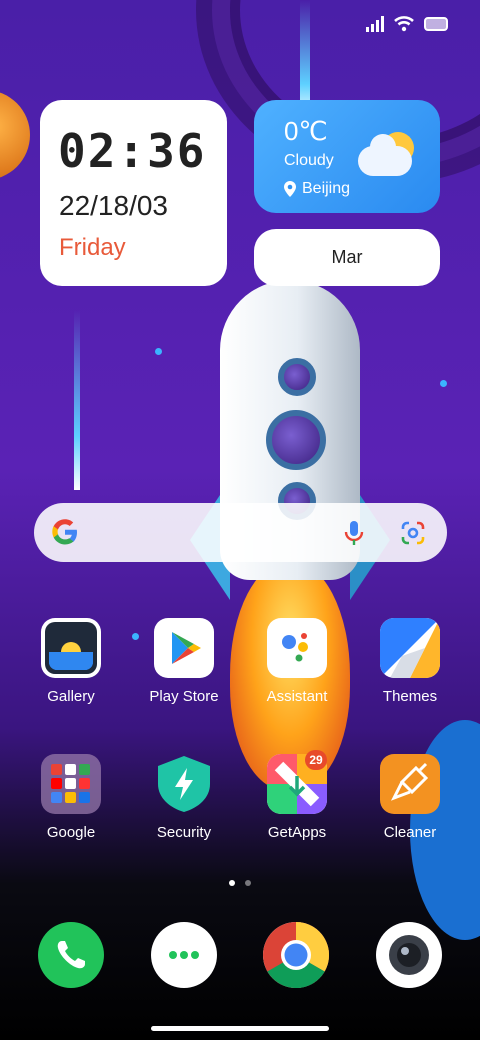 The width and height of the screenshot is (480, 1040). What do you see at coordinates (316, 760) in the screenshot?
I see `notification-badge: 29` at bounding box center [316, 760].